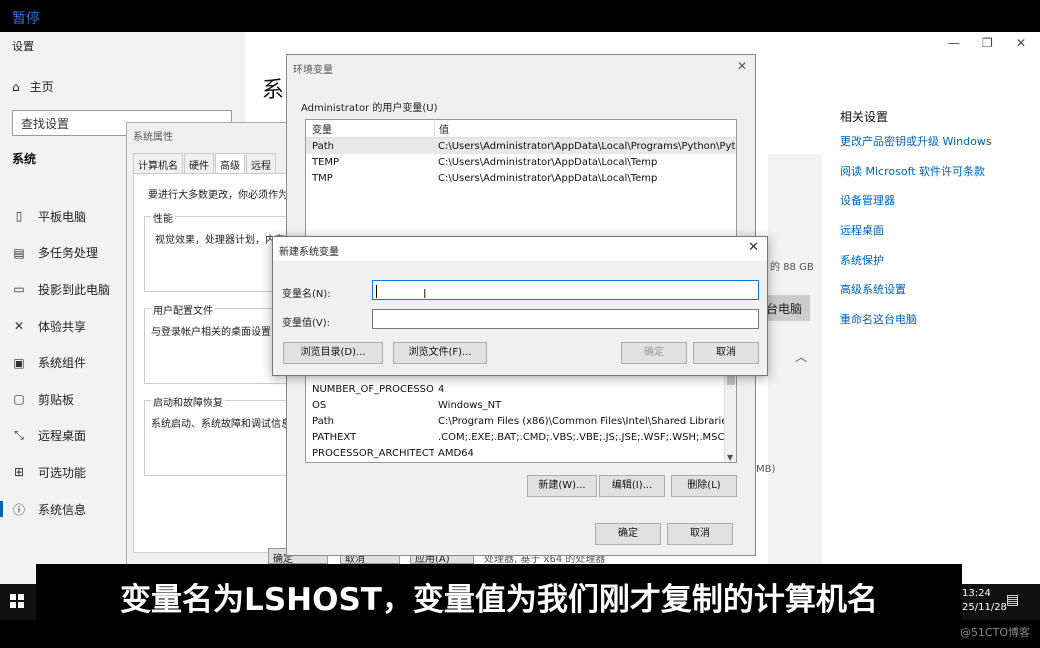  Describe the element at coordinates (273, 90) in the screenshot. I see `page-title: 系` at that location.